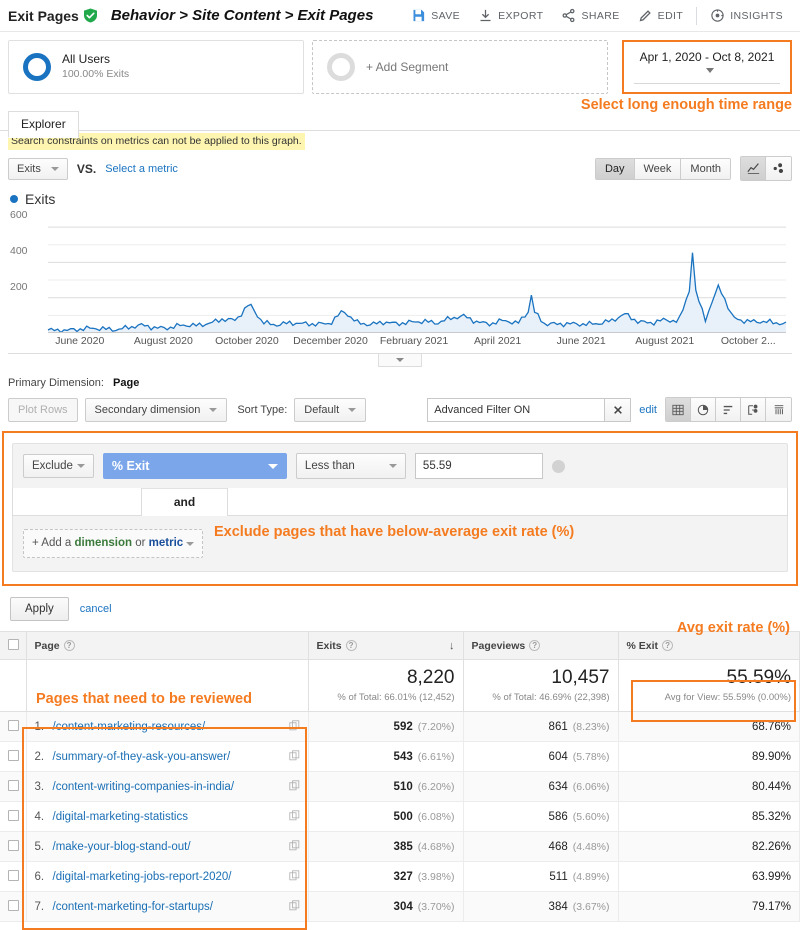 The height and width of the screenshot is (930, 800). I want to click on segment-donut-icon, so click(37, 67).